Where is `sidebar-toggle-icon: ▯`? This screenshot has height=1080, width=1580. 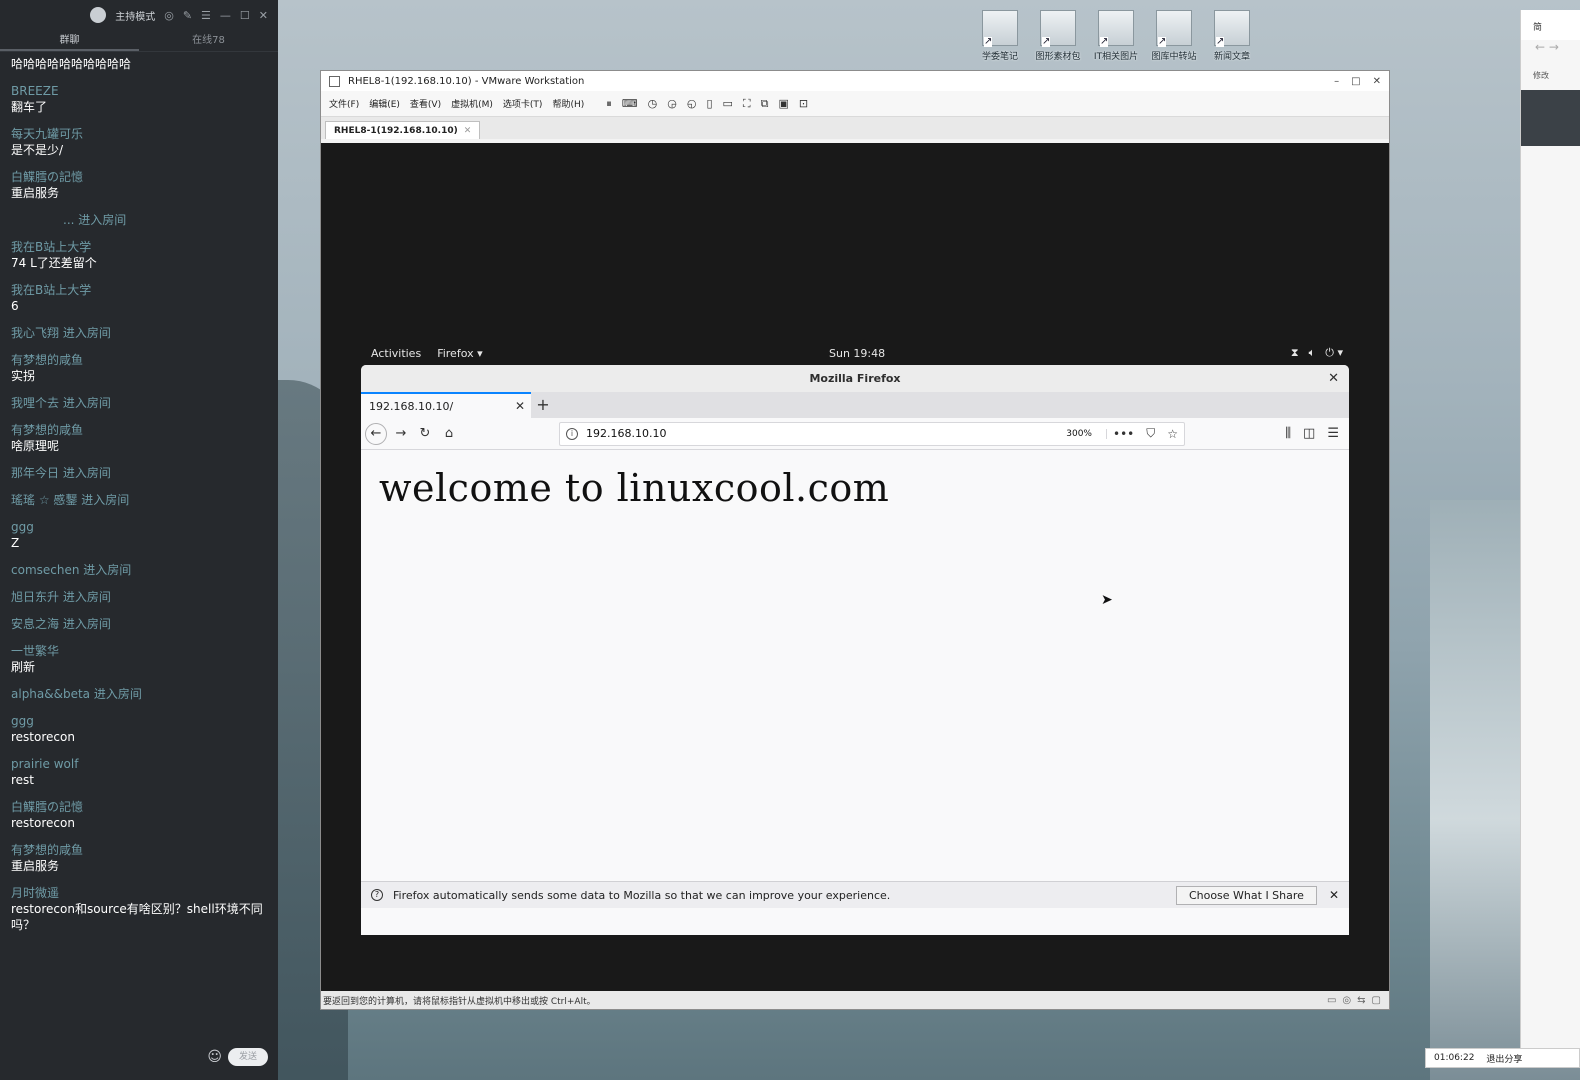
sidebar-toggle-icon: ▯ is located at coordinates (709, 104).